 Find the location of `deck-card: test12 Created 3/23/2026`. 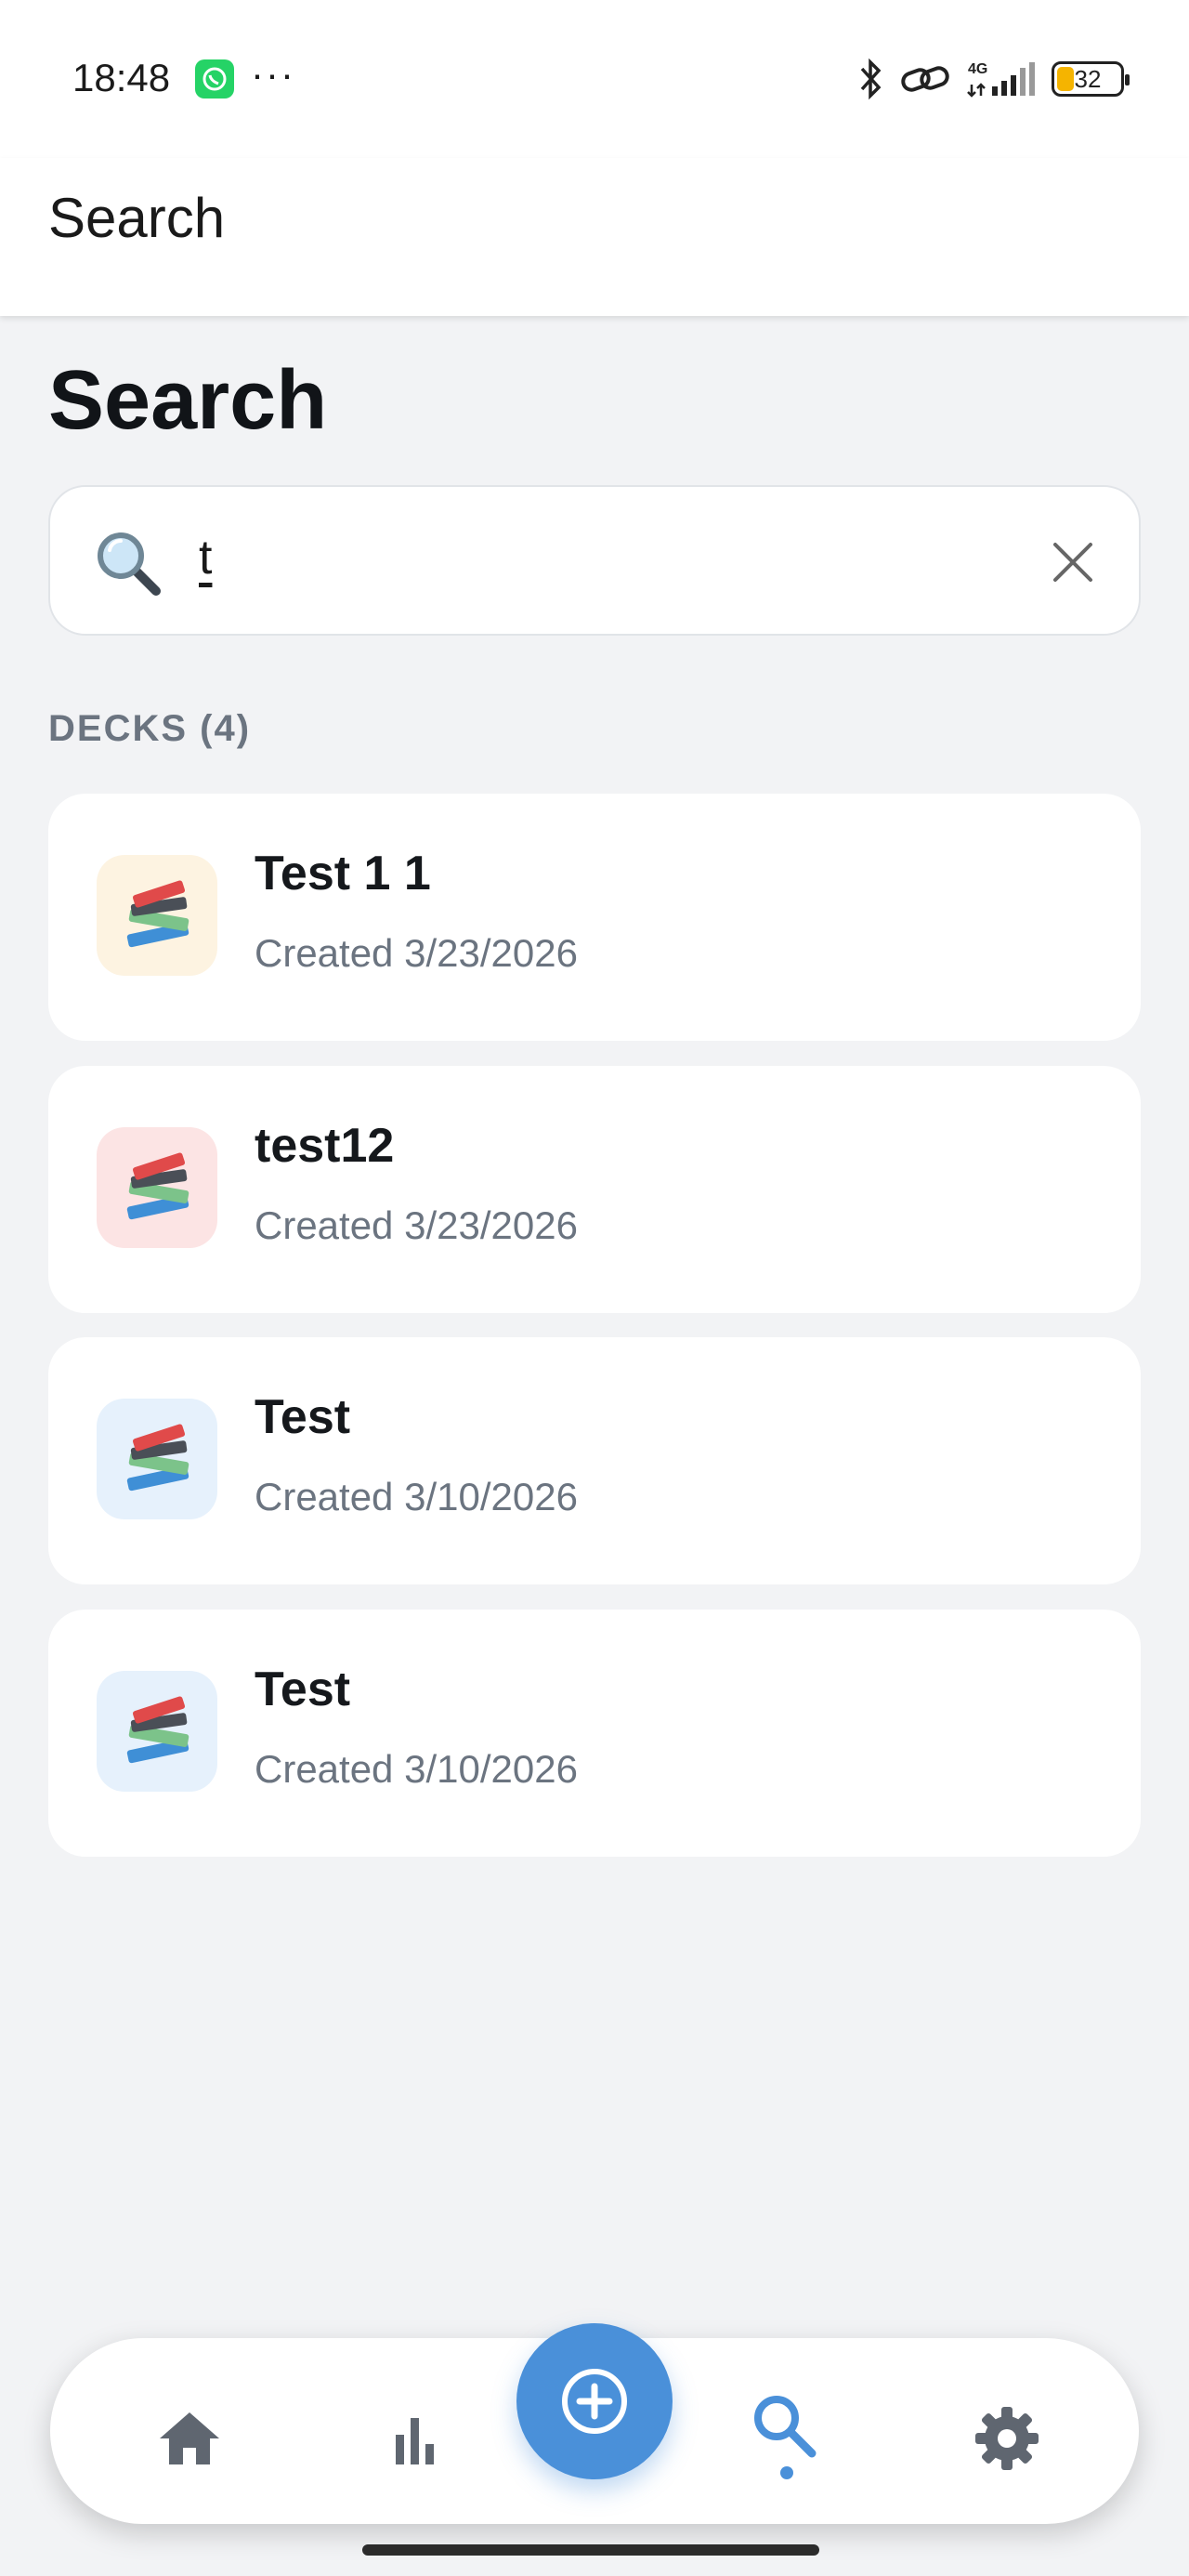

deck-card: test12 Created 3/23/2026 is located at coordinates (594, 1189).